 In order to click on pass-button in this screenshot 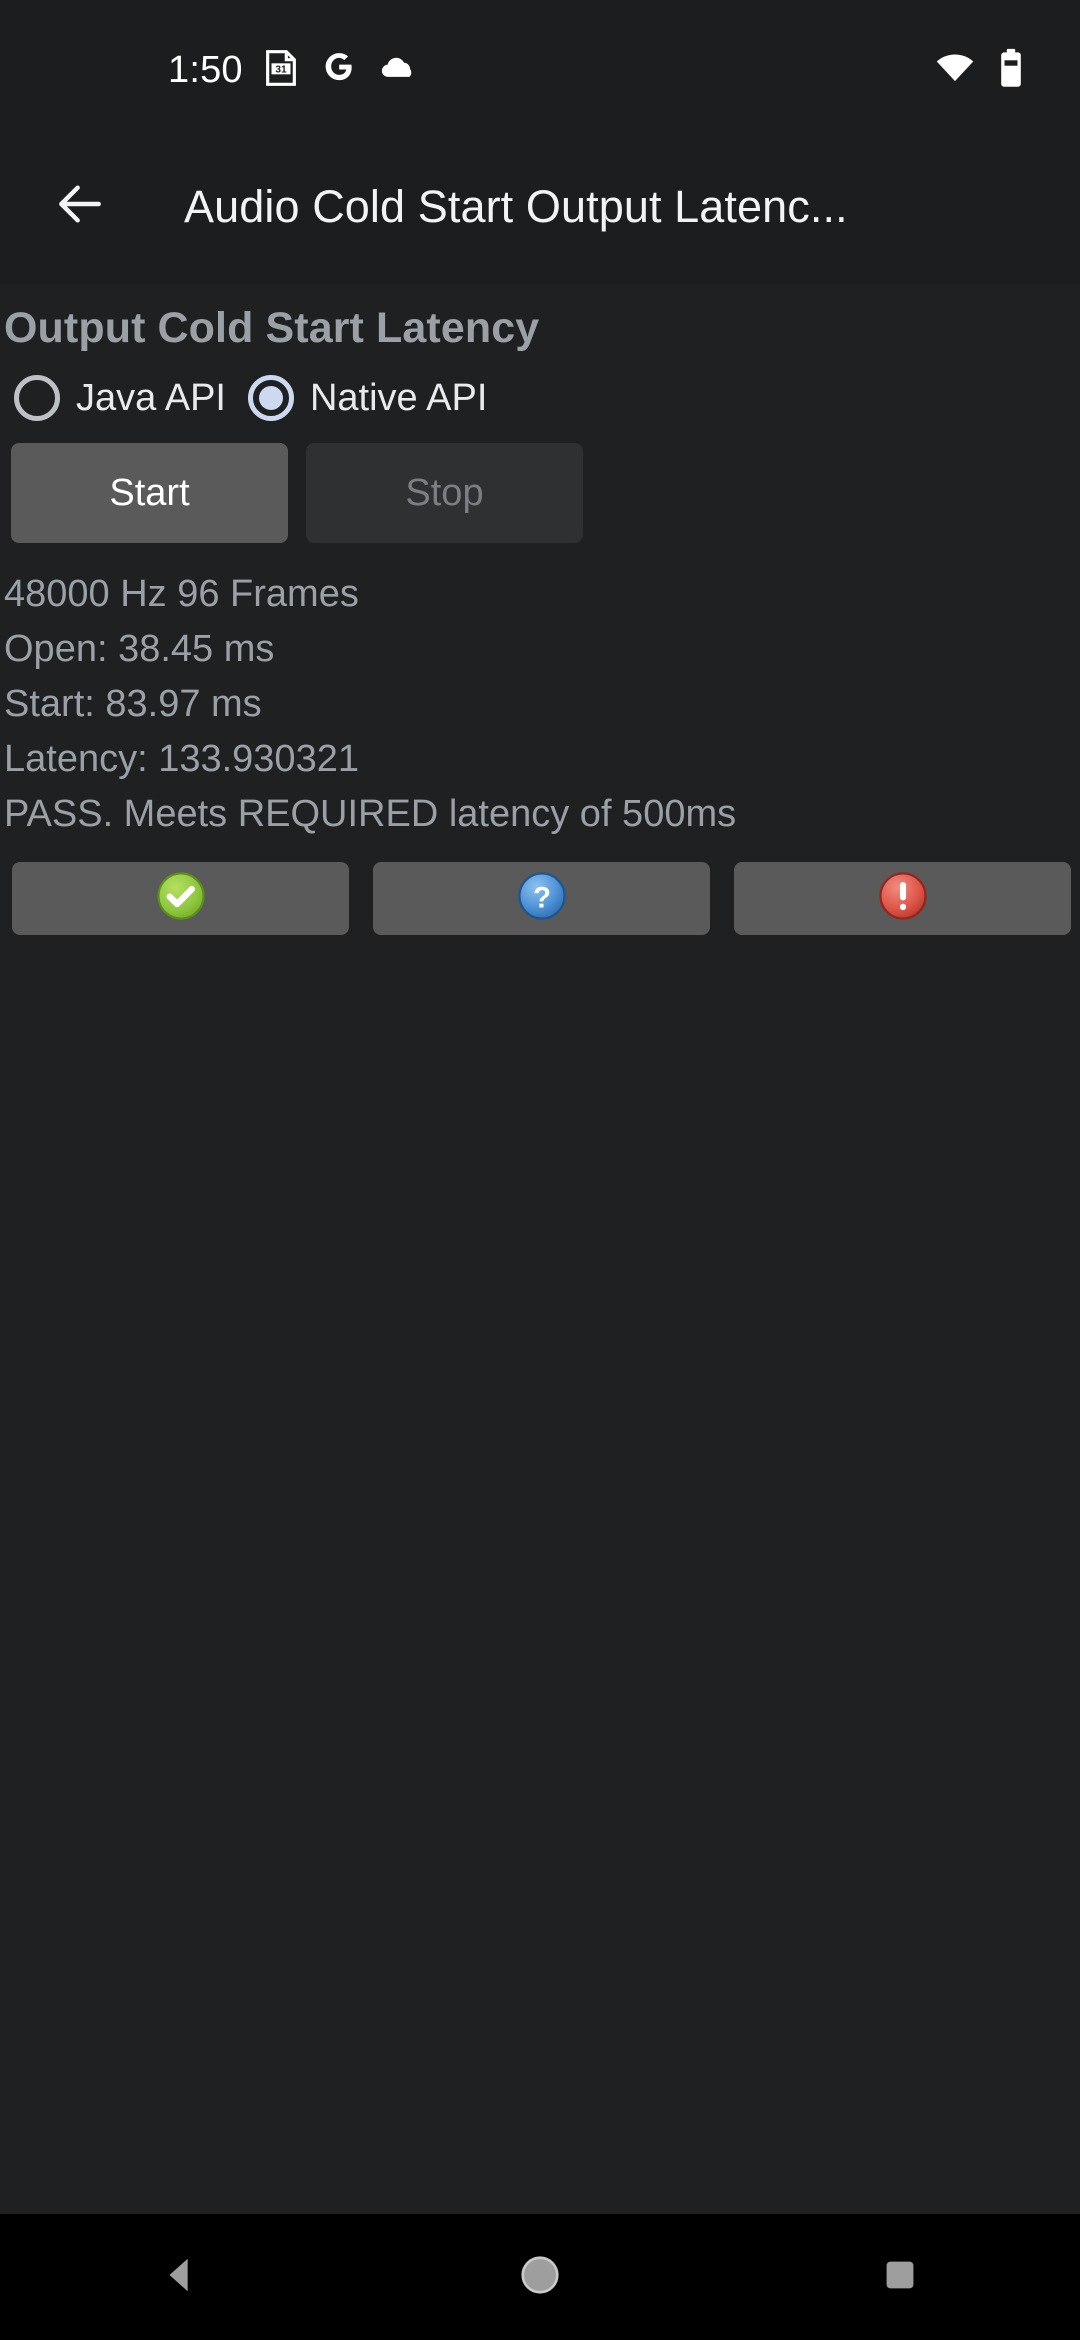, I will do `click(180, 899)`.